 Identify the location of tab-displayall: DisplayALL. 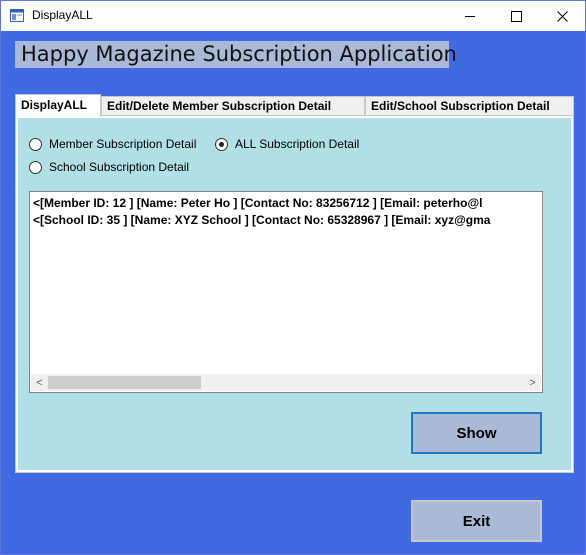
(58, 105).